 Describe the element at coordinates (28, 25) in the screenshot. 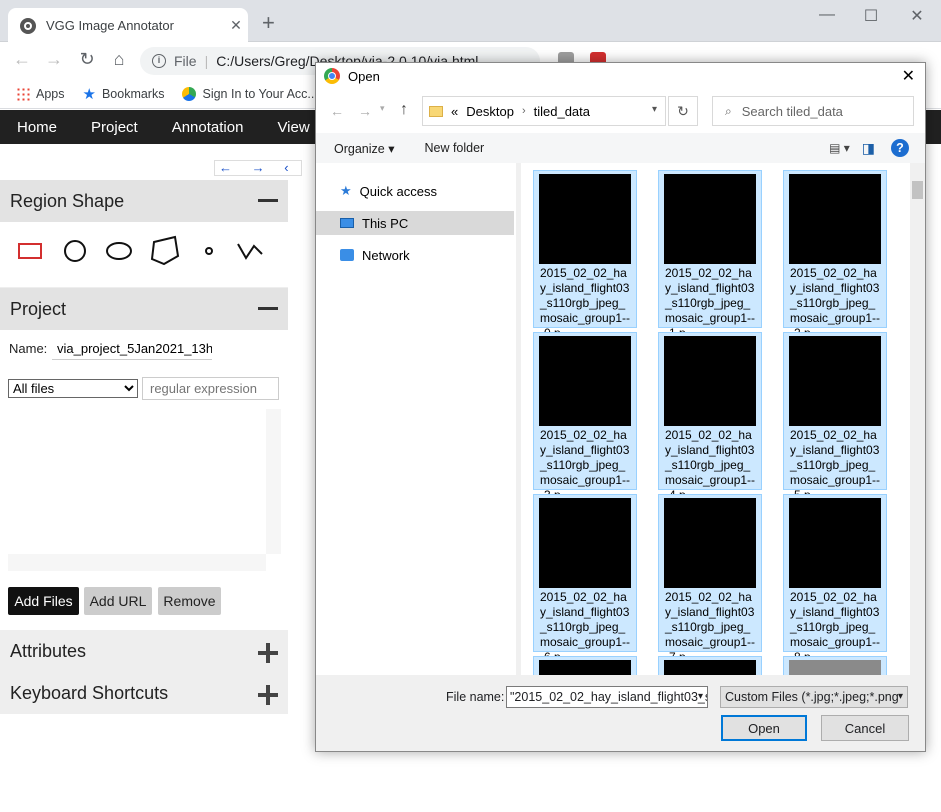

I see `chrome-favicon-icon` at that location.